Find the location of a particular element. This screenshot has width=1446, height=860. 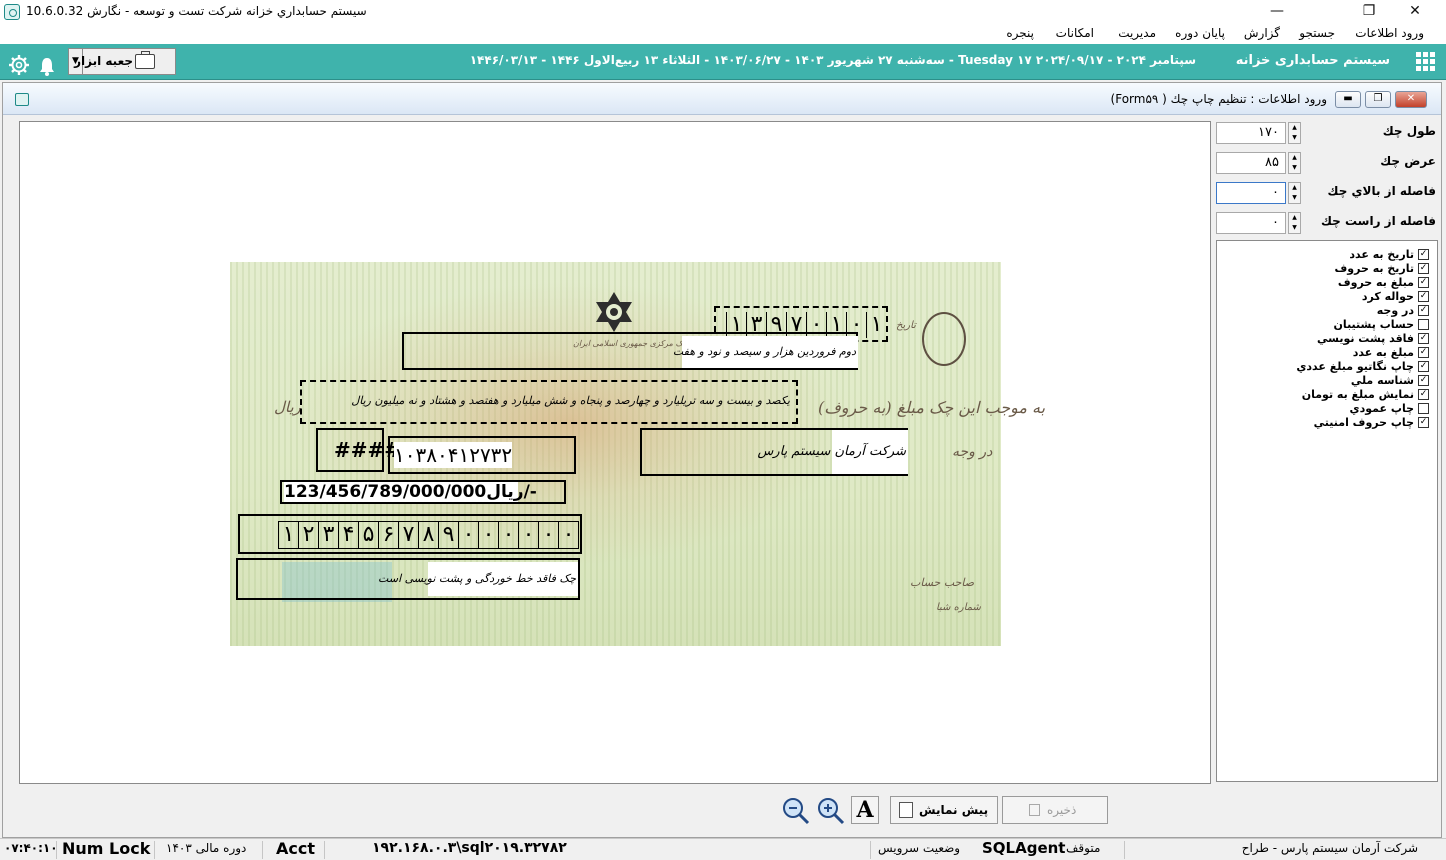

form-close-button: ✕ is located at coordinates (1411, 99).